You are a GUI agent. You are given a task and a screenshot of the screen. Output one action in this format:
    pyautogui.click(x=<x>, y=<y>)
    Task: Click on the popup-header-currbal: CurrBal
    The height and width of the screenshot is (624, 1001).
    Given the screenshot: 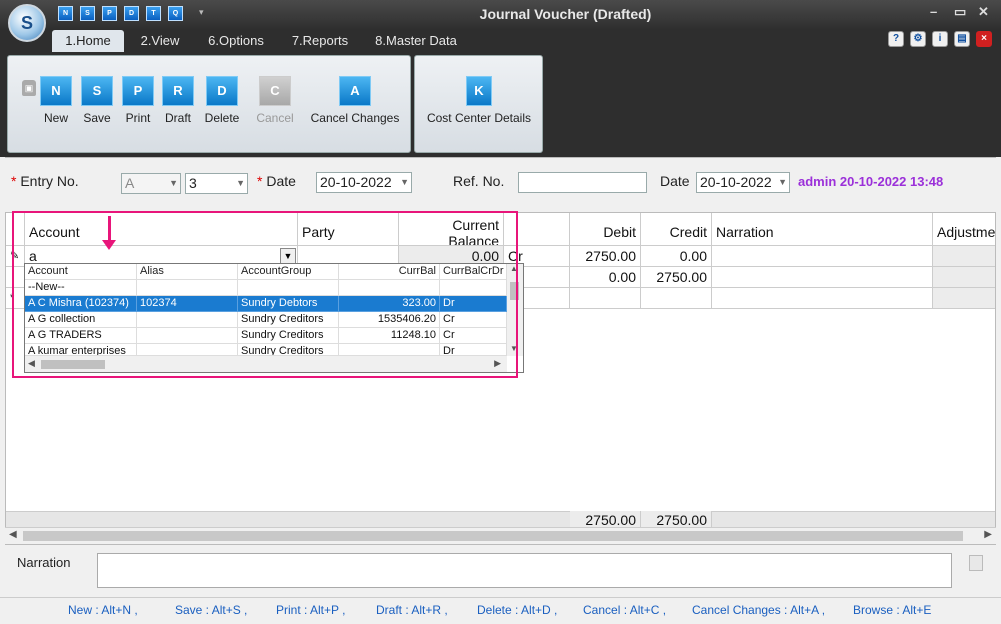 What is the action you would take?
    pyautogui.click(x=389, y=272)
    